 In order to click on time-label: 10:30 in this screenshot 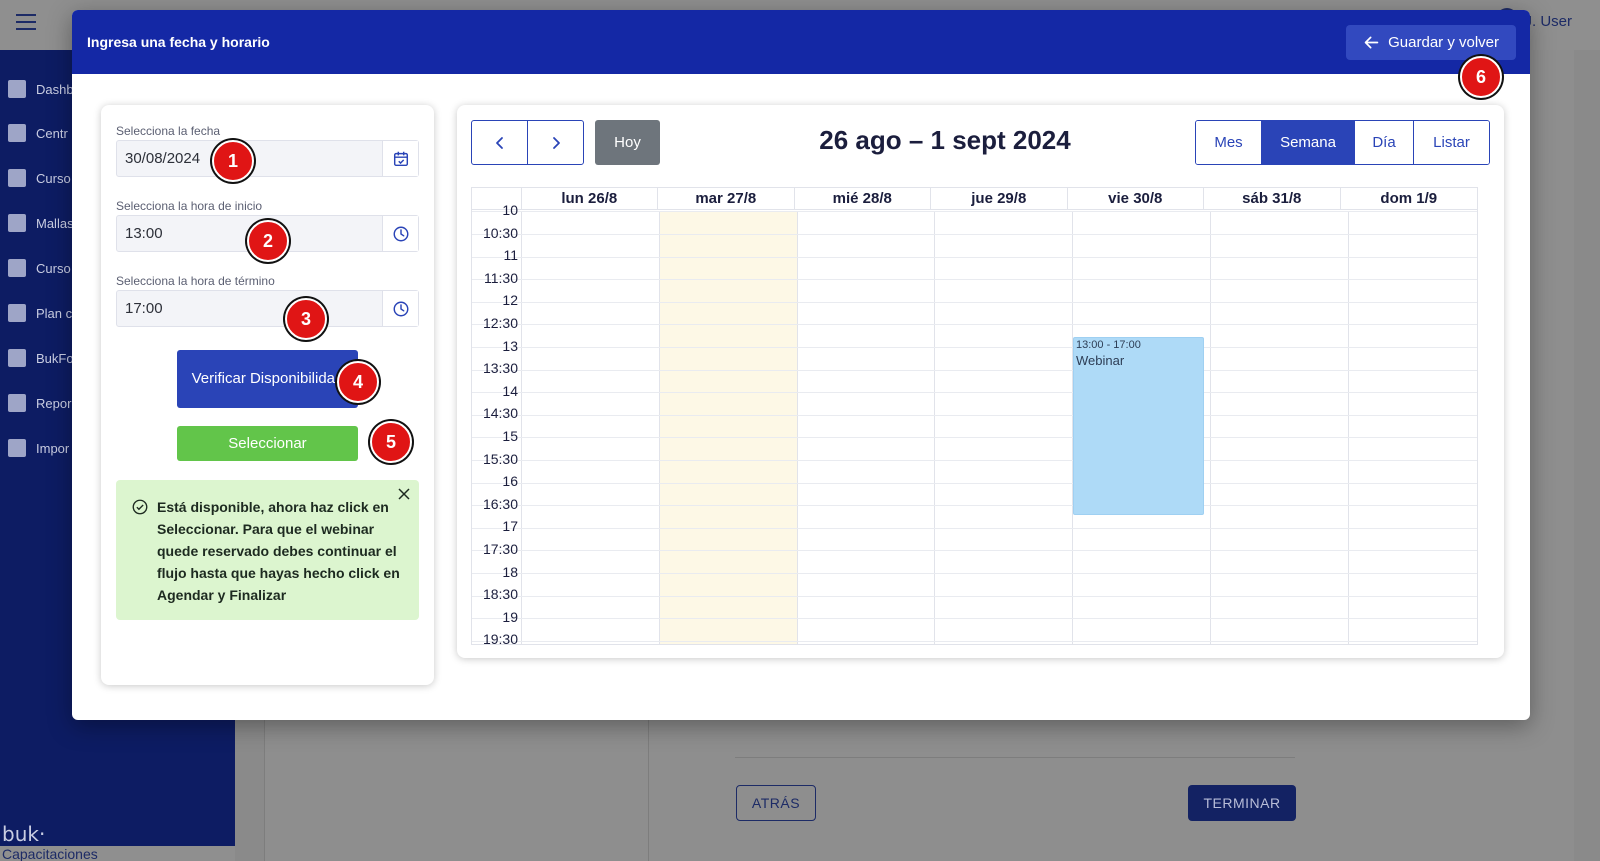, I will do `click(500, 232)`.